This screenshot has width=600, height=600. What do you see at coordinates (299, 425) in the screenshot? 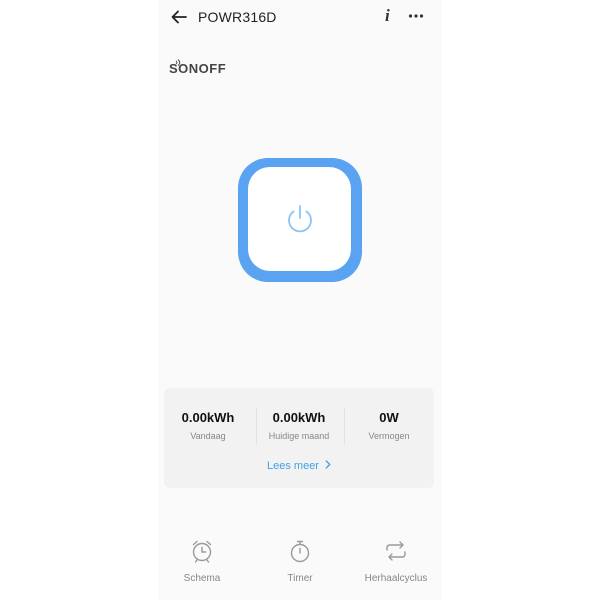
I see `stat-month: 0.00kWh Huidige maand` at bounding box center [299, 425].